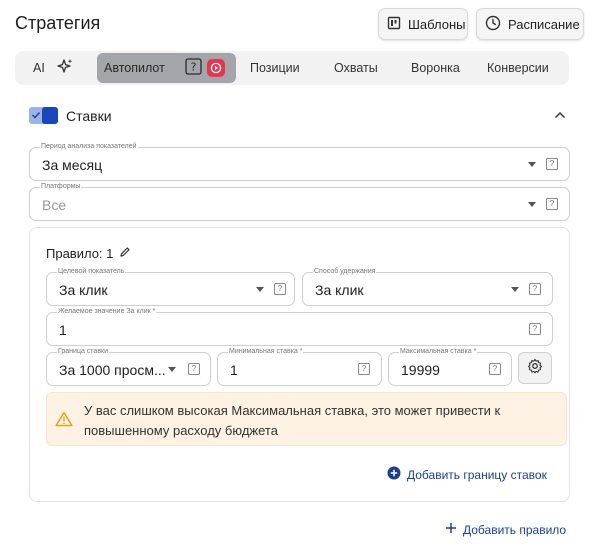 The image size is (596, 549). Describe the element at coordinates (356, 68) in the screenshot. I see `tab-reach: Охваты` at that location.